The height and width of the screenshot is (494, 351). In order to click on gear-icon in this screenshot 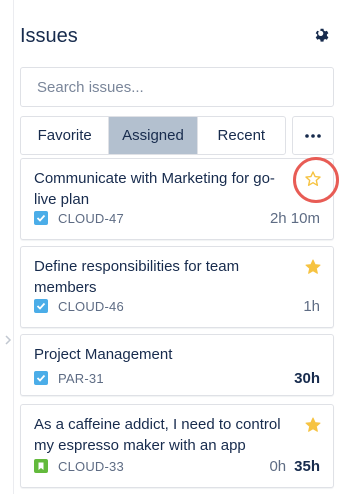, I will do `click(322, 35)`.